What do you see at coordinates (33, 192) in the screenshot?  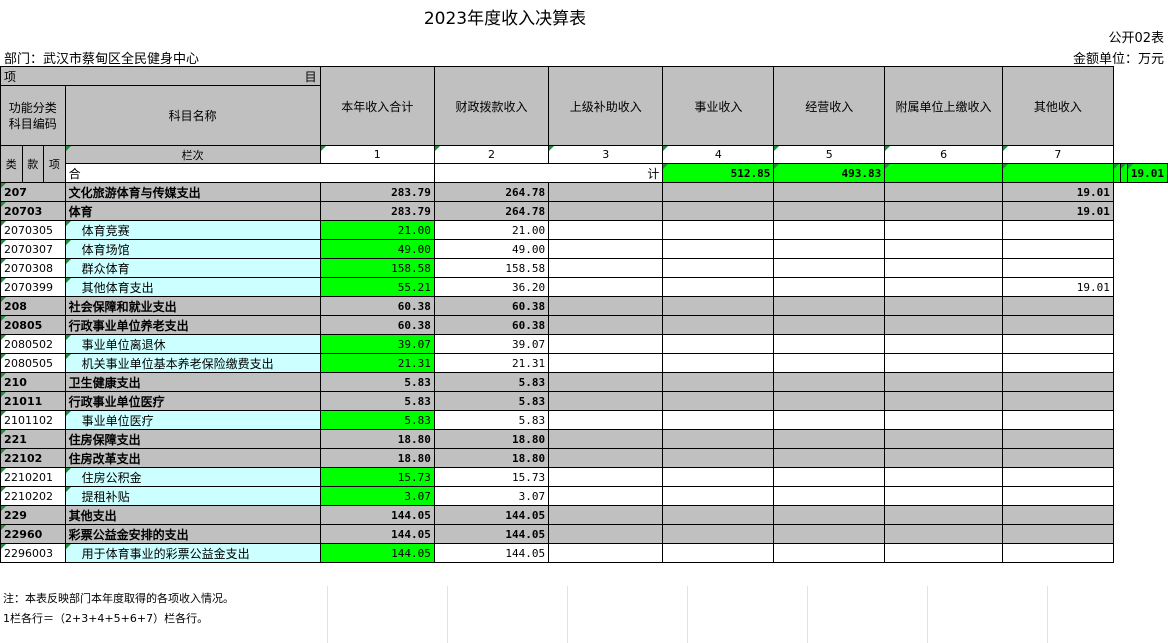 I see `row-code: 207` at bounding box center [33, 192].